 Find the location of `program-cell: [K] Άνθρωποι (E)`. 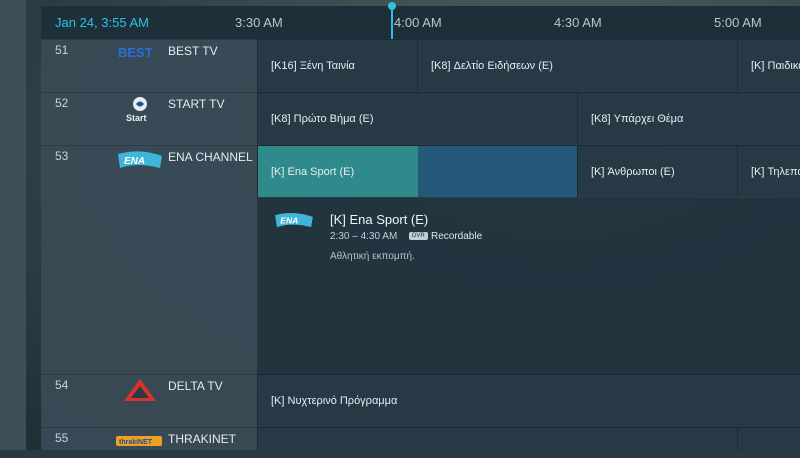

program-cell: [K] Άνθρωποι (E) is located at coordinates (657, 171).